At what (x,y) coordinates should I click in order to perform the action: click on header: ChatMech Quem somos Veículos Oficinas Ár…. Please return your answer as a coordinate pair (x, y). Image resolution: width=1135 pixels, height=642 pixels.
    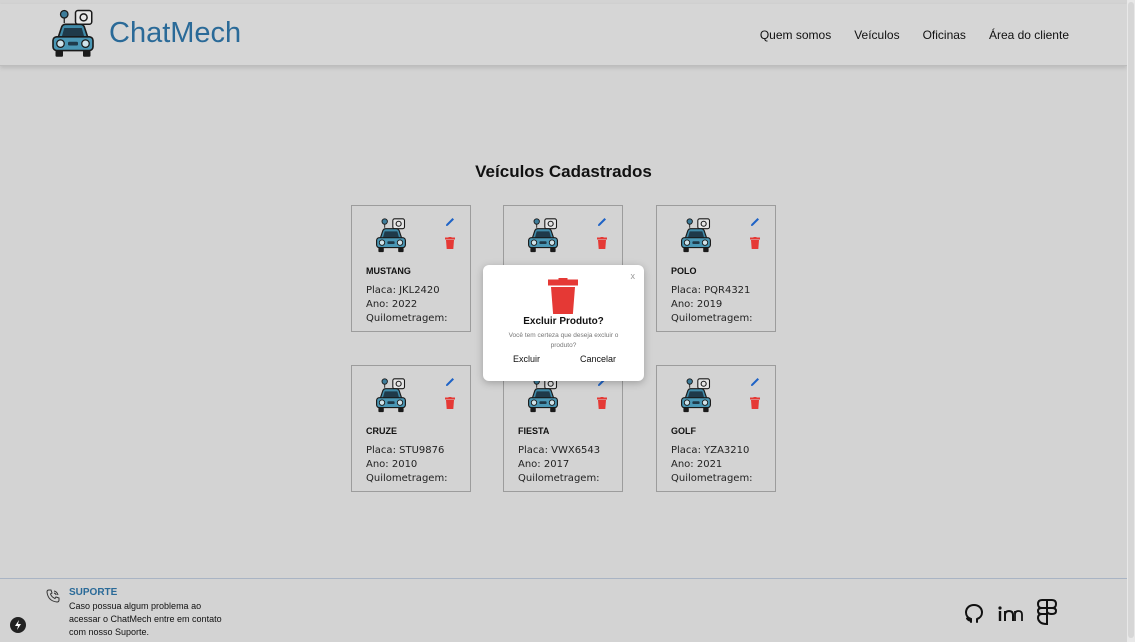
    Looking at the image, I should click on (563, 35).